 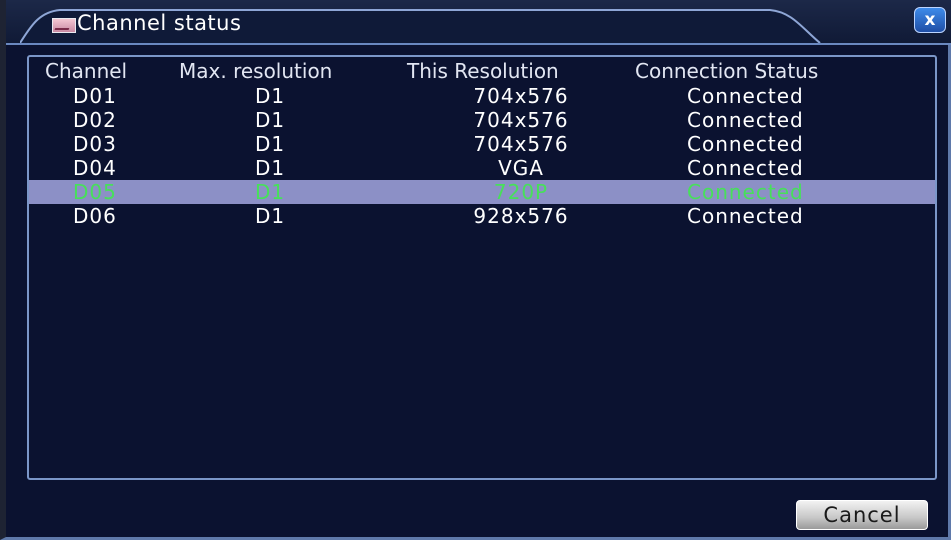 I want to click on cancel-button: Cancel, so click(x=862, y=515).